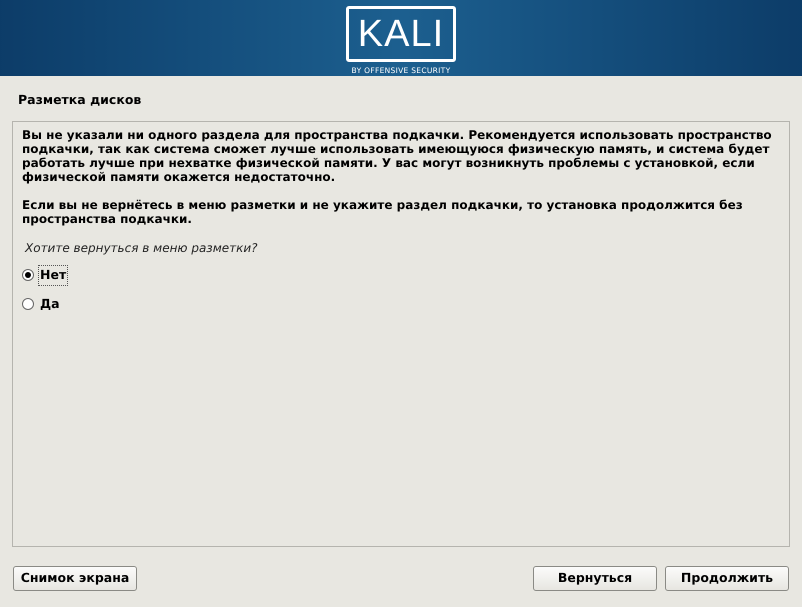 The height and width of the screenshot is (607, 802). Describe the element at coordinates (595, 578) in the screenshot. I see `back-button: Вернуться` at that location.